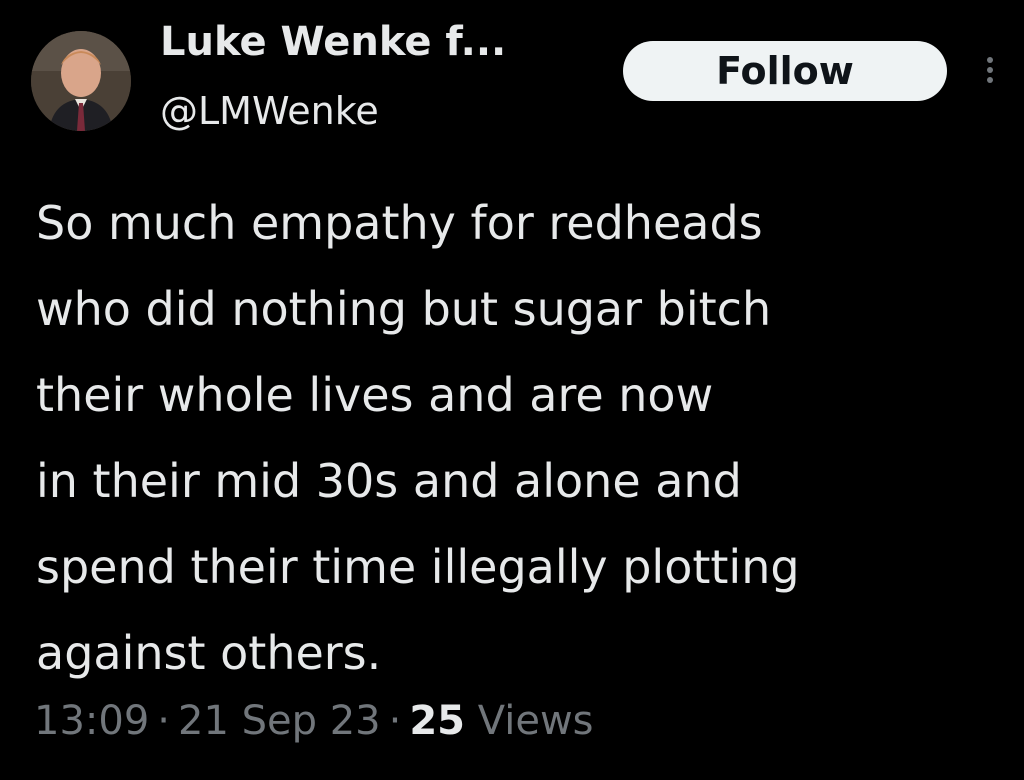 The image size is (1024, 780). I want to click on tweet-text-line: against others., so click(209, 653).